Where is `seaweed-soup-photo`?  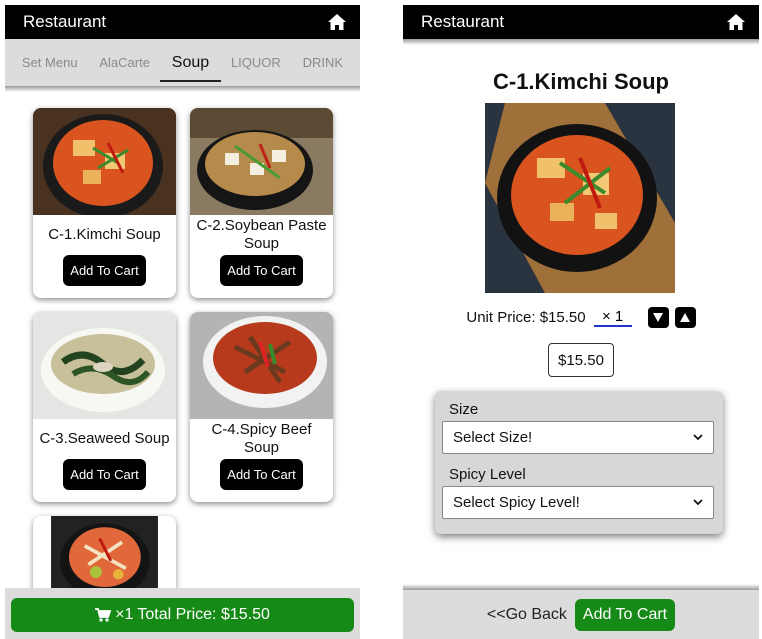 seaweed-soup-photo is located at coordinates (104, 365).